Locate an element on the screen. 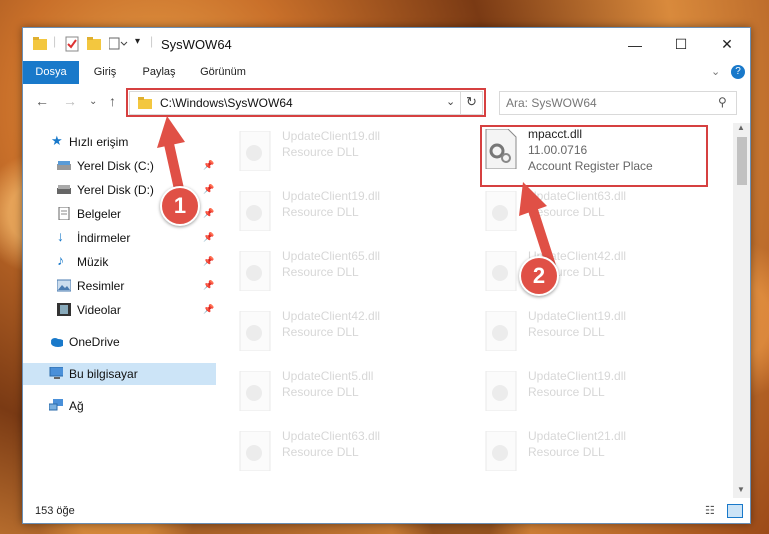 The width and height of the screenshot is (769, 534). nav-network: Ağ is located at coordinates (119, 406).